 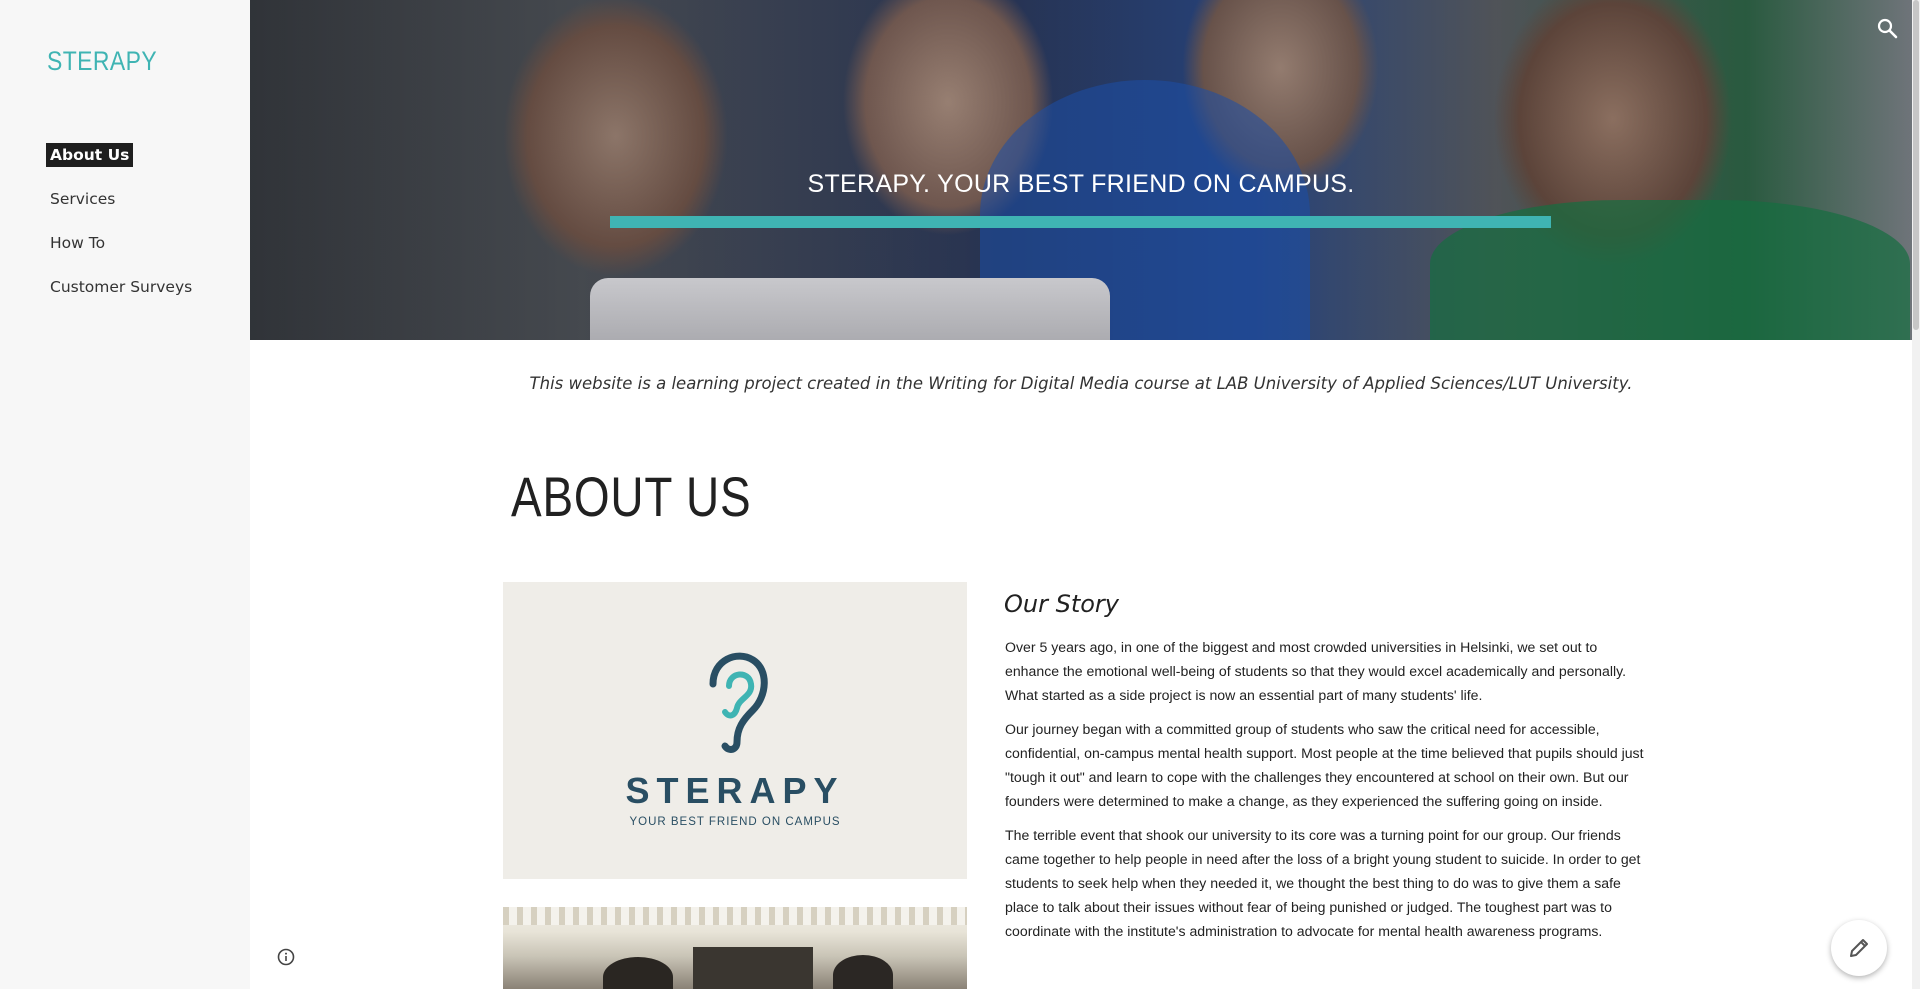 What do you see at coordinates (121, 297) in the screenshot?
I see `sidebar-item-customer-surveys: Customer Surveys` at bounding box center [121, 297].